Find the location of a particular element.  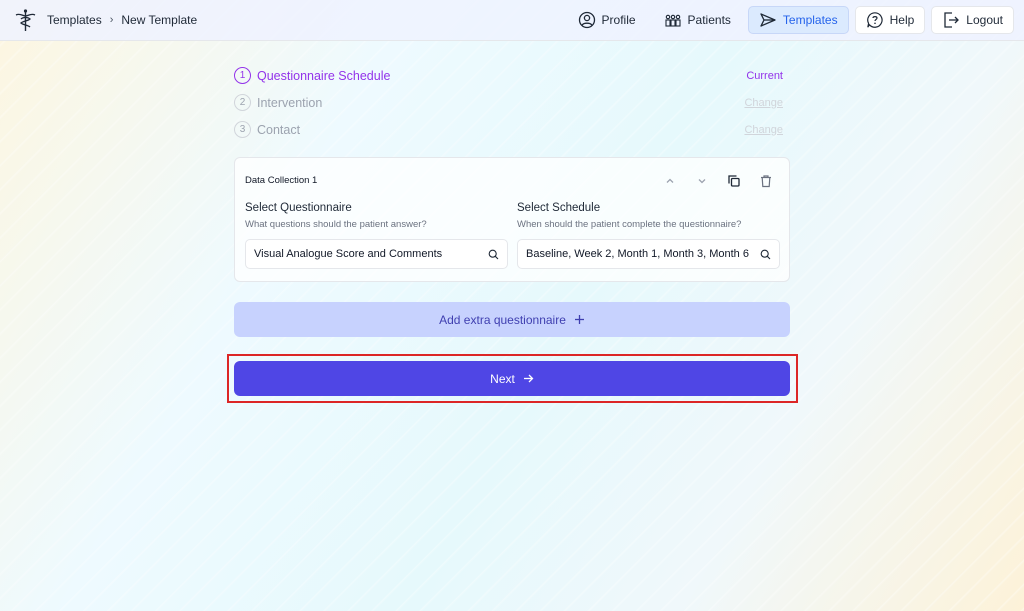

step-status-current: Current is located at coordinates (764, 75).